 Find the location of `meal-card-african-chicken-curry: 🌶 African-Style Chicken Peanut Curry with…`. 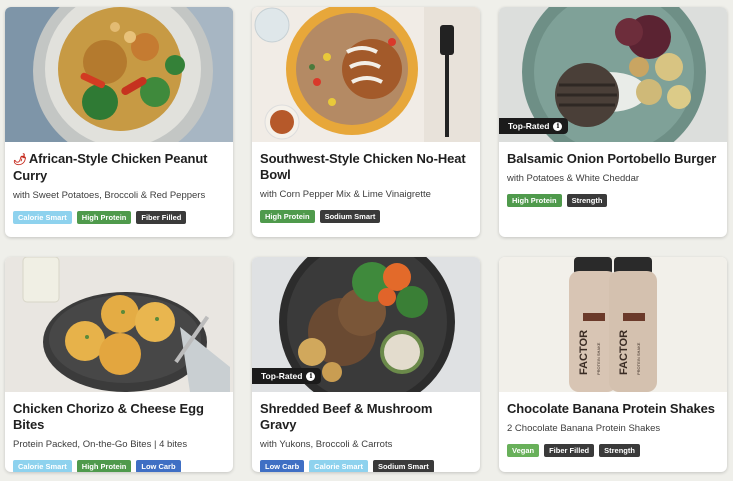

meal-card-african-chicken-curry: 🌶 African-Style Chicken Peanut Curry with… is located at coordinates (119, 122).